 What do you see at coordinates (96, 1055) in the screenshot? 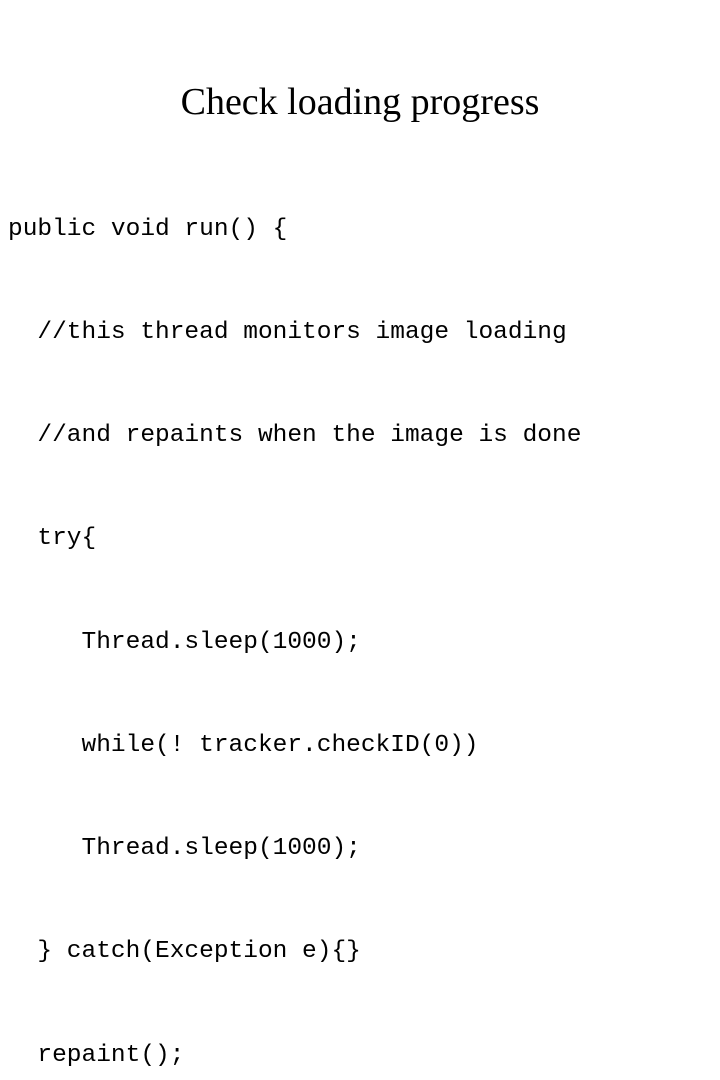
I see `code-line: repaint();` at bounding box center [96, 1055].